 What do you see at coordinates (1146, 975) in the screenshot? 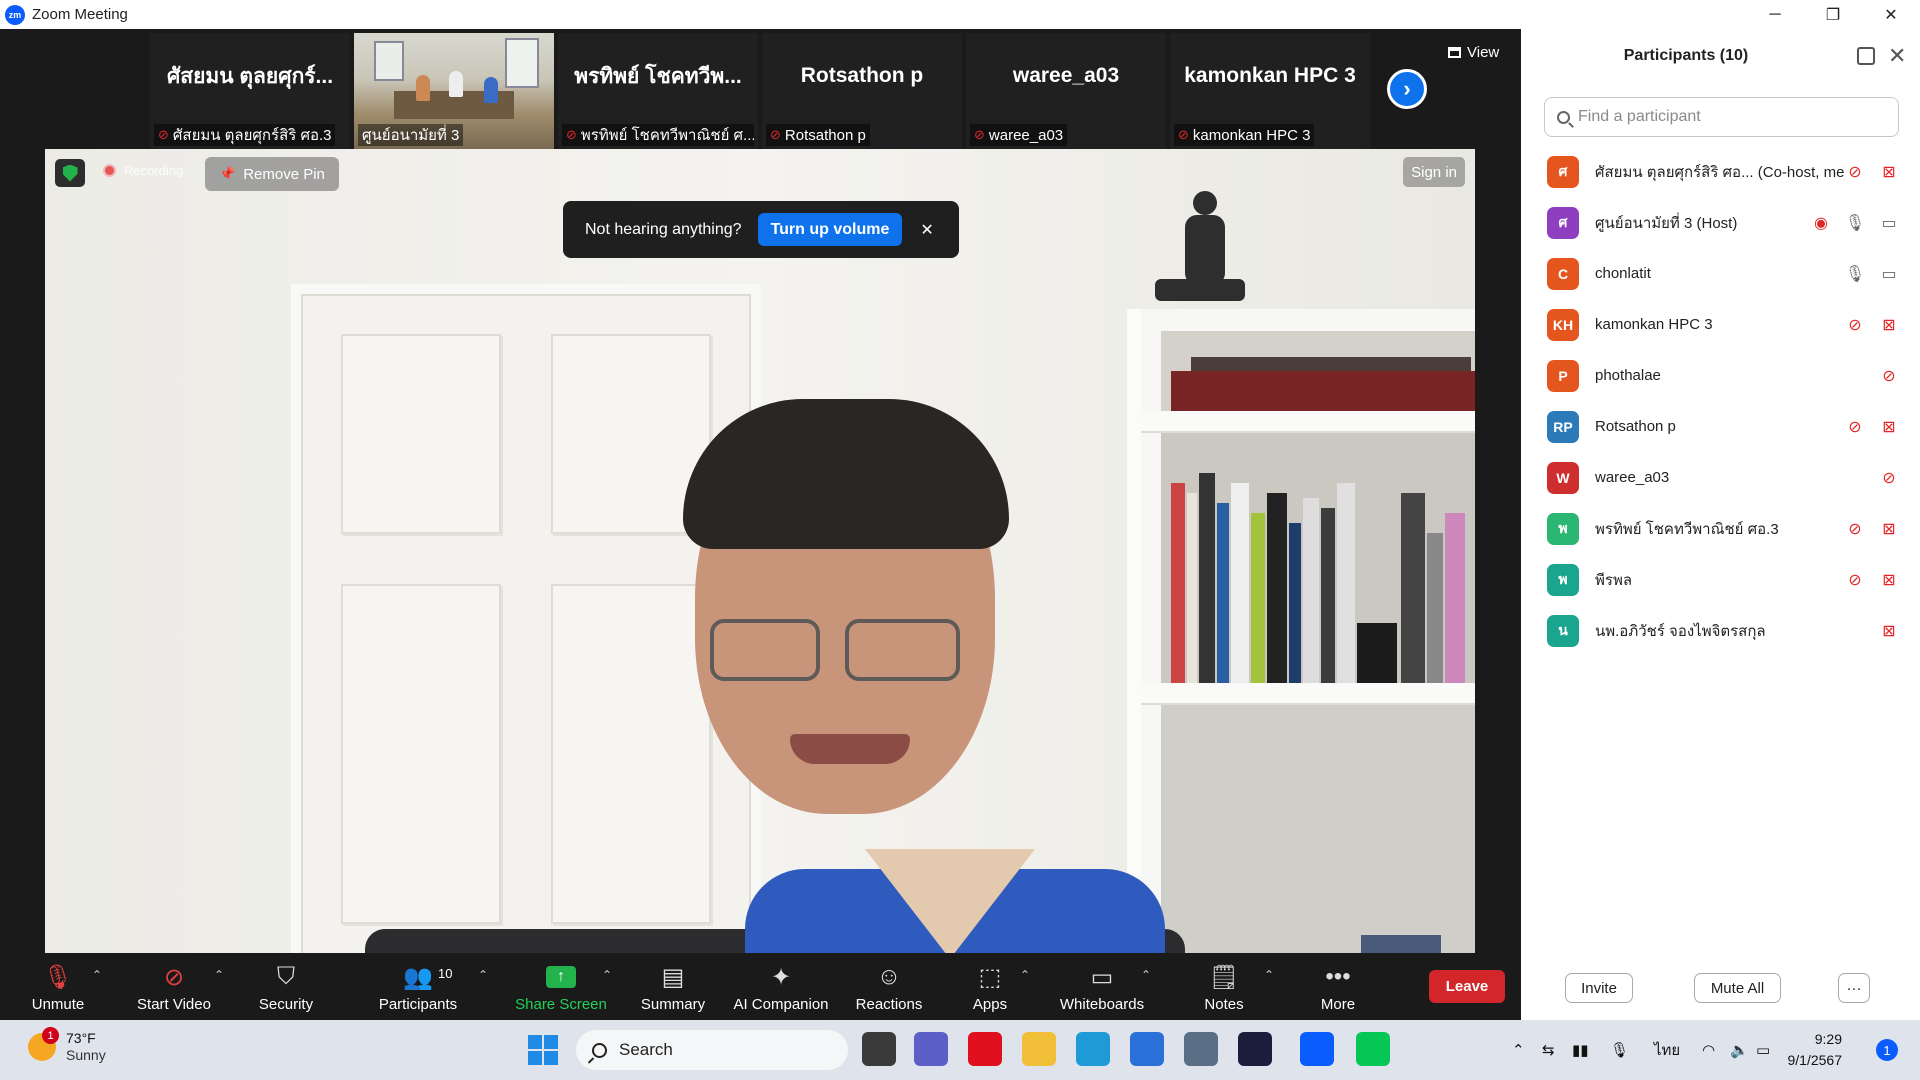
I see `whiteboards-caret: ⌃` at bounding box center [1146, 975].